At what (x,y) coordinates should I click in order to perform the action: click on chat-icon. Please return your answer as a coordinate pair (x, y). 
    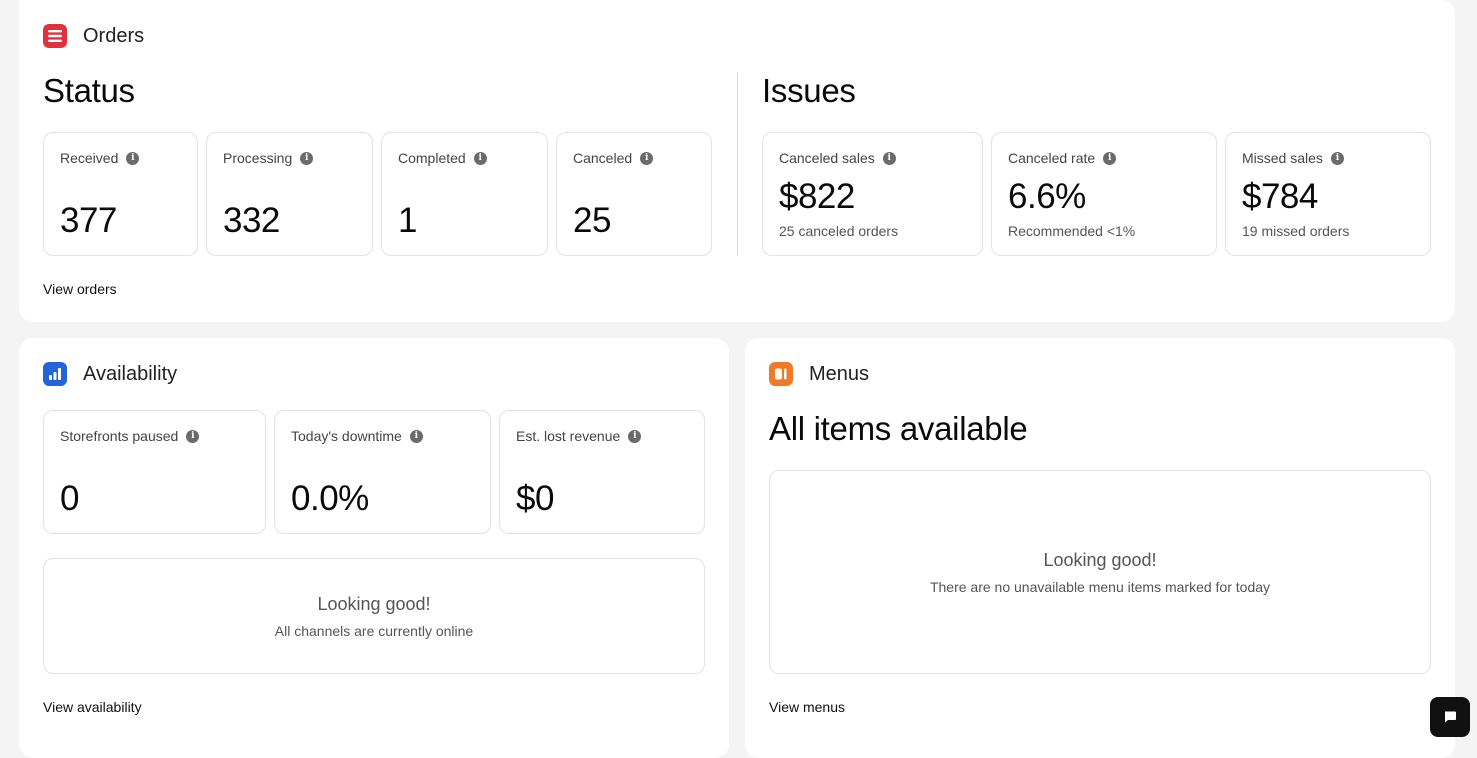
    Looking at the image, I should click on (1450, 717).